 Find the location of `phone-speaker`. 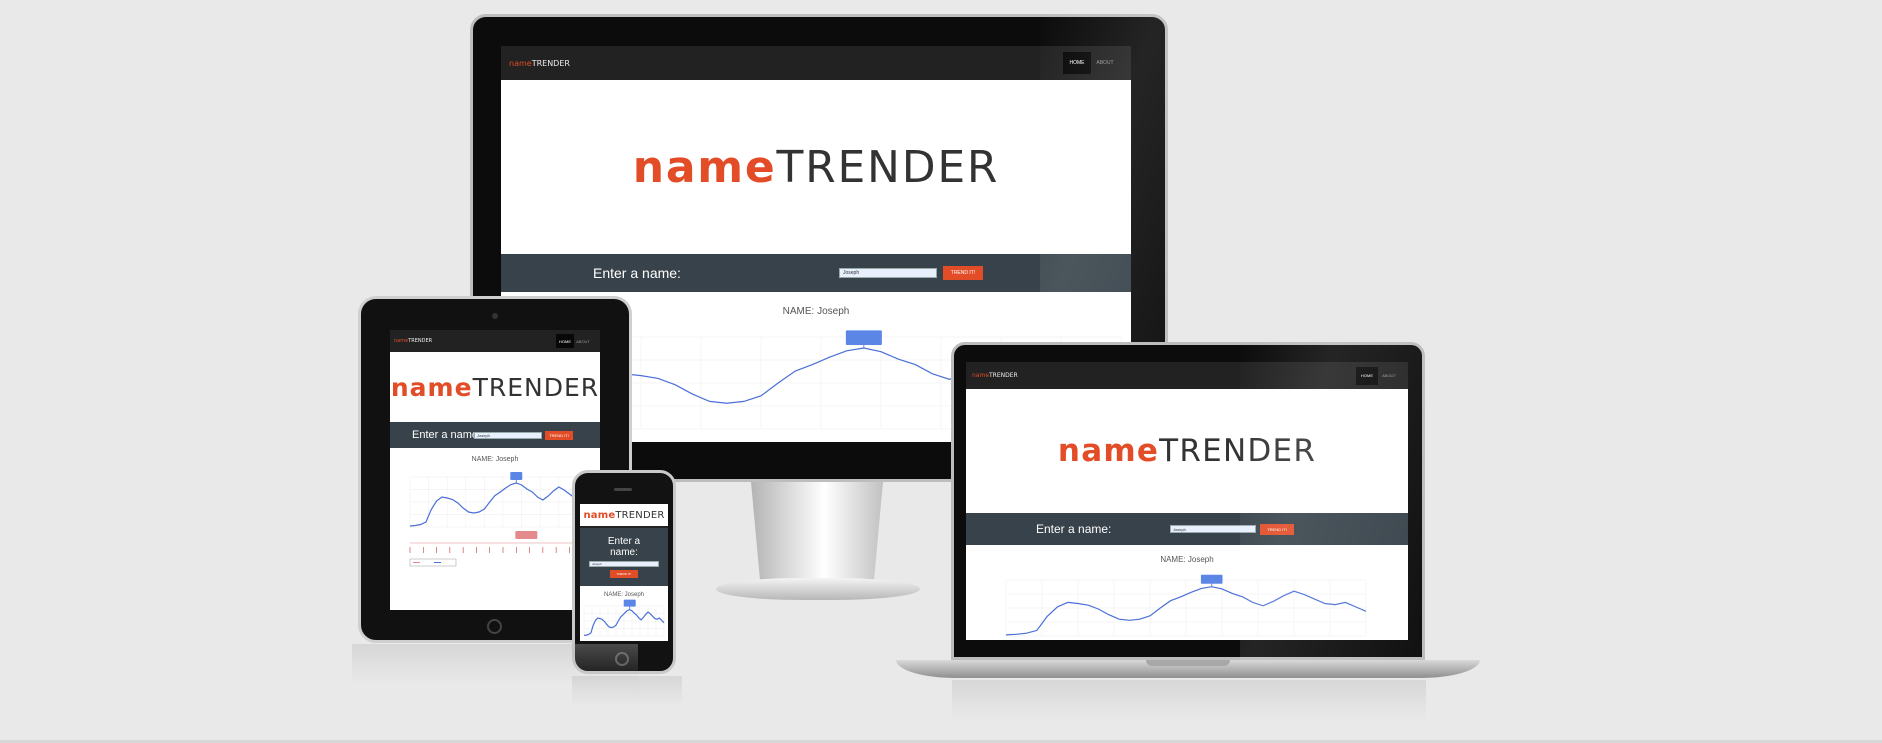

phone-speaker is located at coordinates (623, 489).